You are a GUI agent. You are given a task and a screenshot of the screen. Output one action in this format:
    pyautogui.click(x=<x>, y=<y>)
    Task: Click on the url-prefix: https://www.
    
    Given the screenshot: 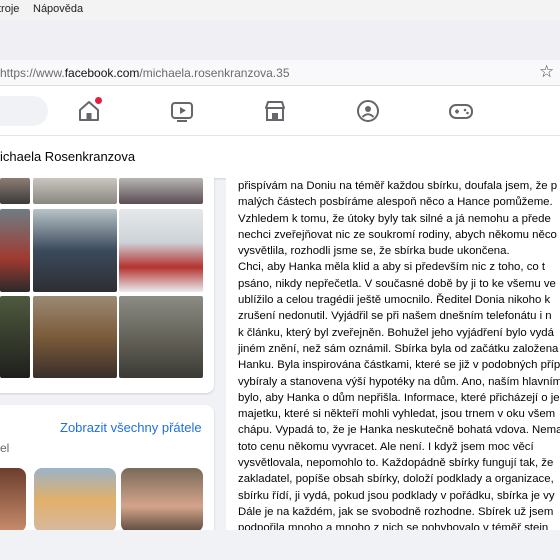 What is the action you would take?
    pyautogui.click(x=32, y=73)
    